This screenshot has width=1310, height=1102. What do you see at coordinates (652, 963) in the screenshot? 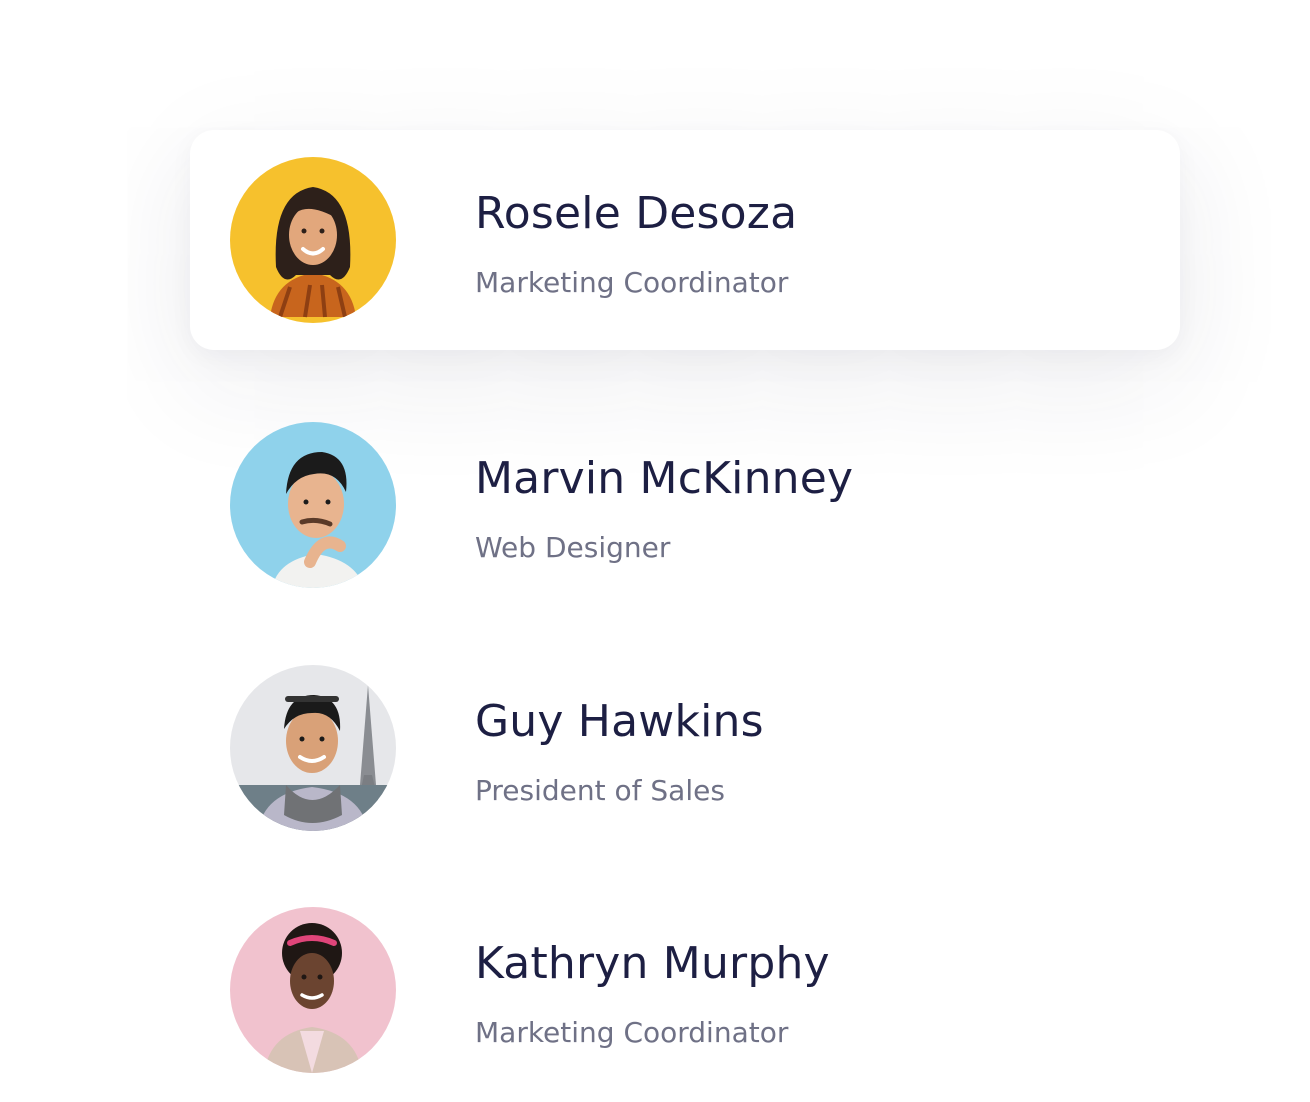
I see `member-name: Kathryn Murphy` at bounding box center [652, 963].